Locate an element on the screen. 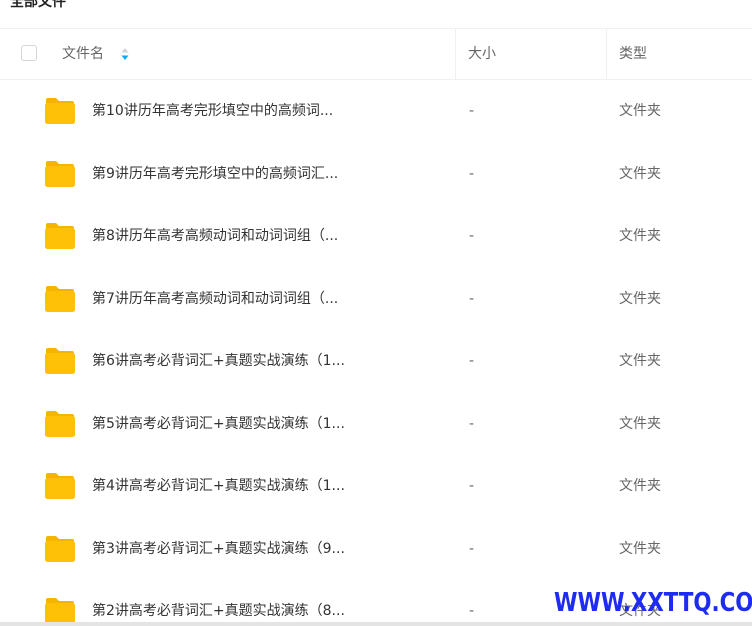  file-row: 第8讲历年高考高频动词和动词词组（... - 文件夹 is located at coordinates (376, 236).